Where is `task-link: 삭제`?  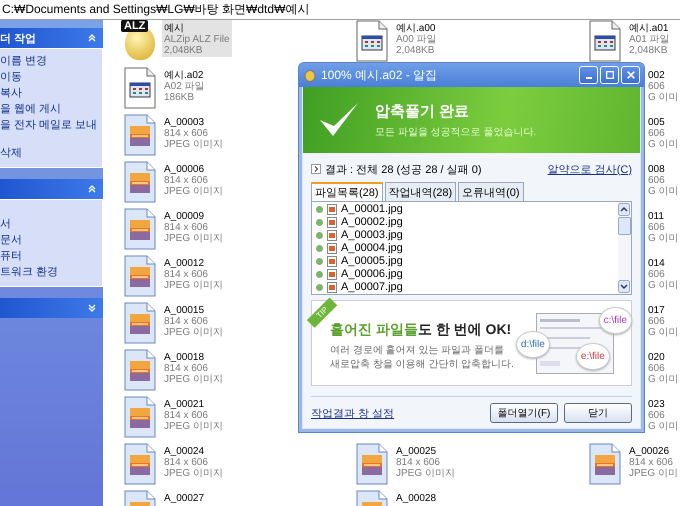 task-link: 삭제 is located at coordinates (11, 153).